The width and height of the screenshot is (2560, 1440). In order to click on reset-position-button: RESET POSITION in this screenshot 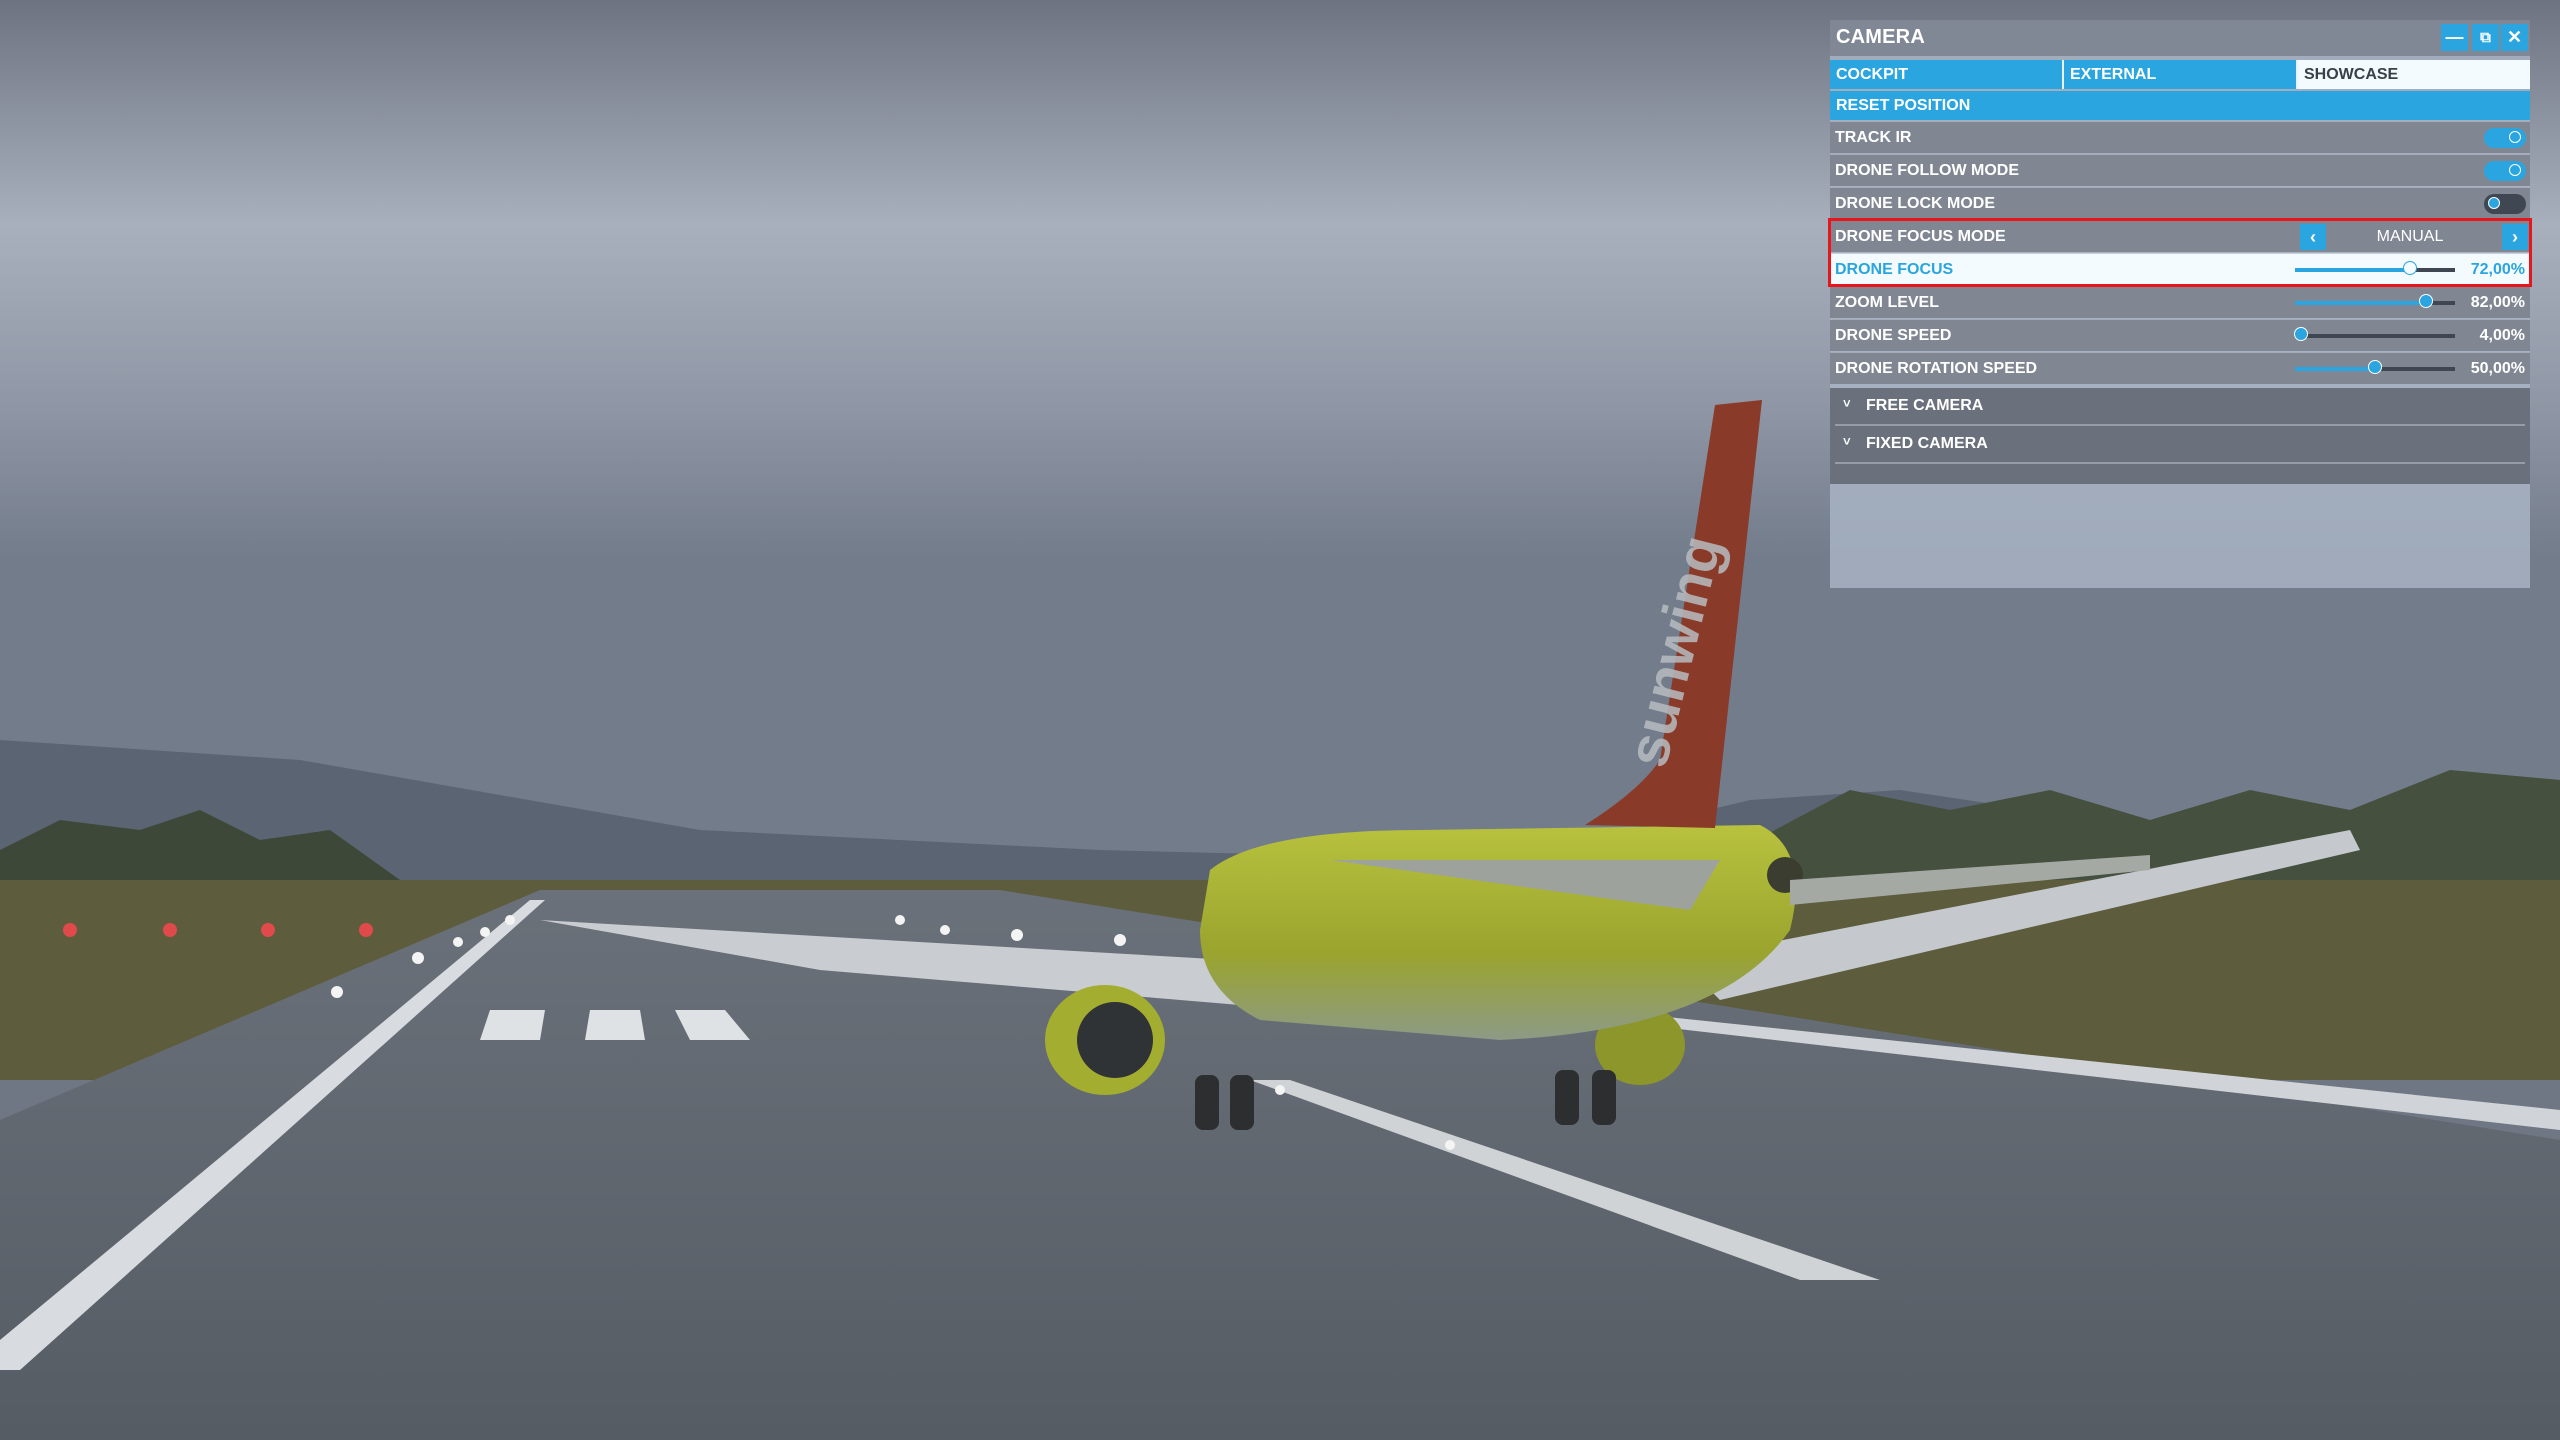, I will do `click(2180, 105)`.